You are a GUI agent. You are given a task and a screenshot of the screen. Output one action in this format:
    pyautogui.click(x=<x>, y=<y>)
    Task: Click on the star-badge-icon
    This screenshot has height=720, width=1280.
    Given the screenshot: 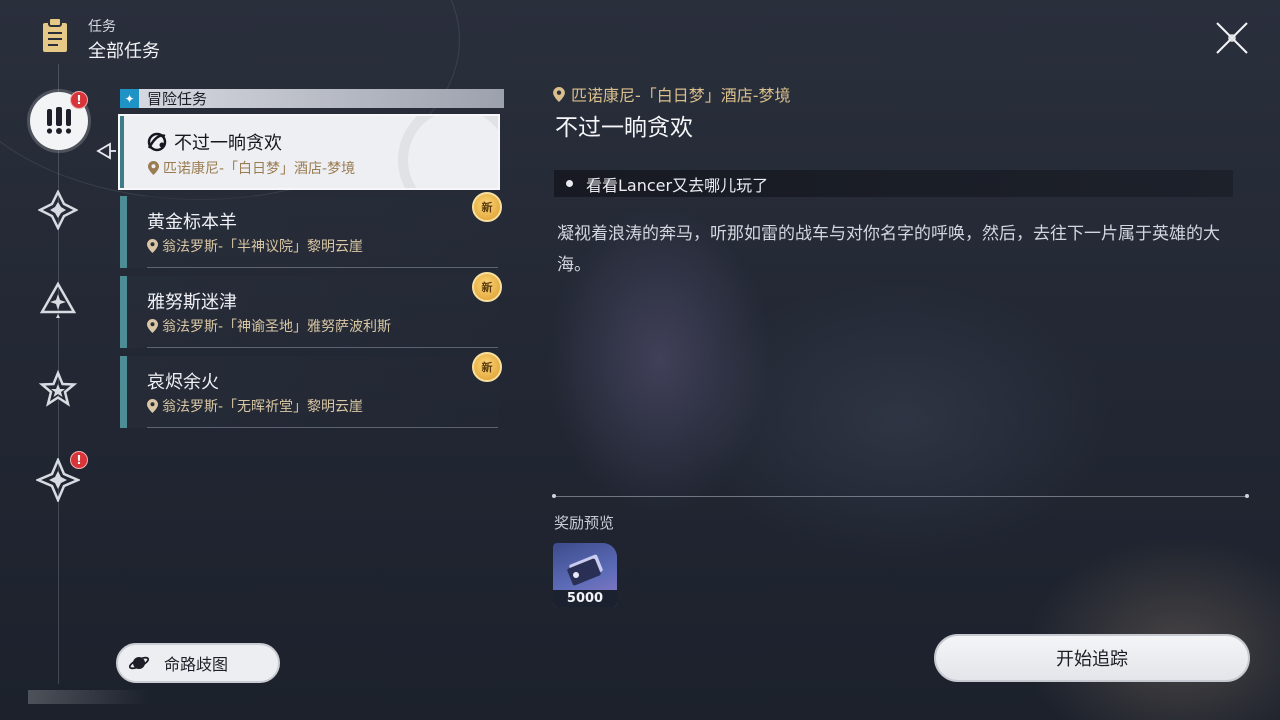 What is the action you would take?
    pyautogui.click(x=58, y=388)
    